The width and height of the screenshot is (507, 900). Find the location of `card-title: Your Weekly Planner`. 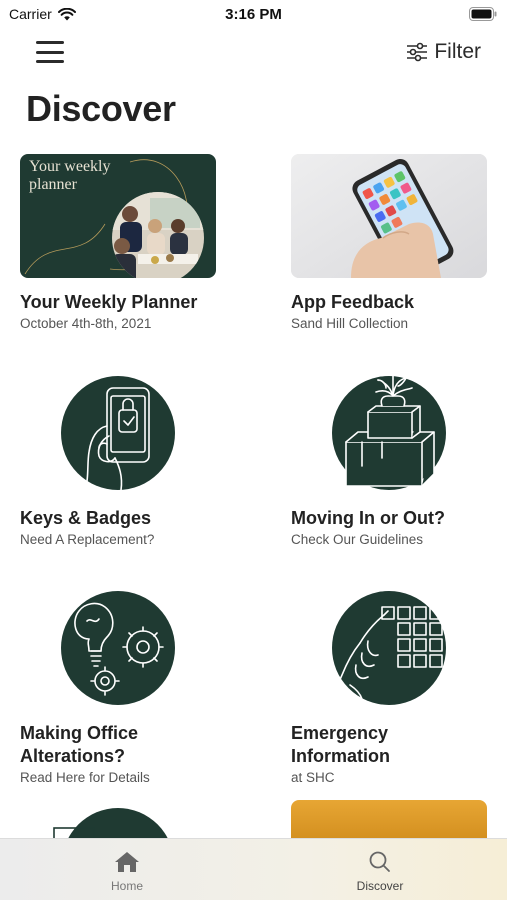

card-title: Your Weekly Planner is located at coordinates (109, 302).